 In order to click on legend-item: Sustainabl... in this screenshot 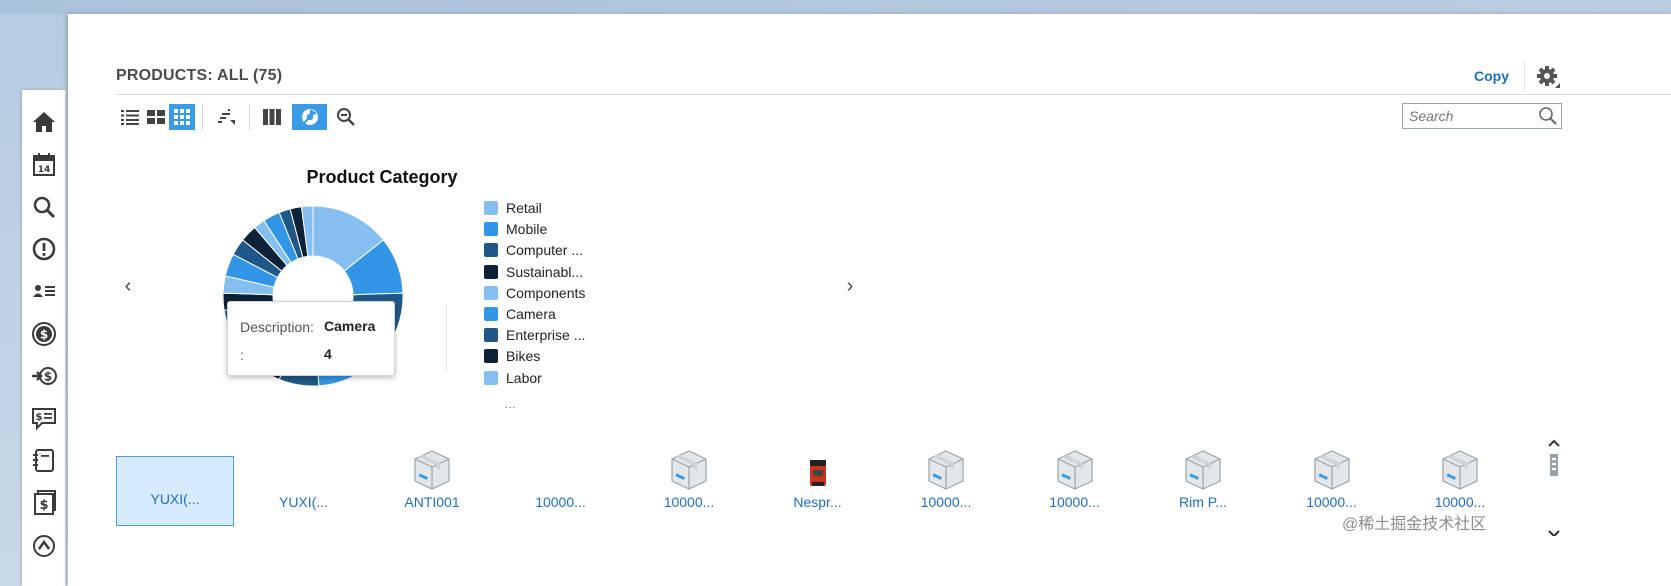, I will do `click(533, 272)`.